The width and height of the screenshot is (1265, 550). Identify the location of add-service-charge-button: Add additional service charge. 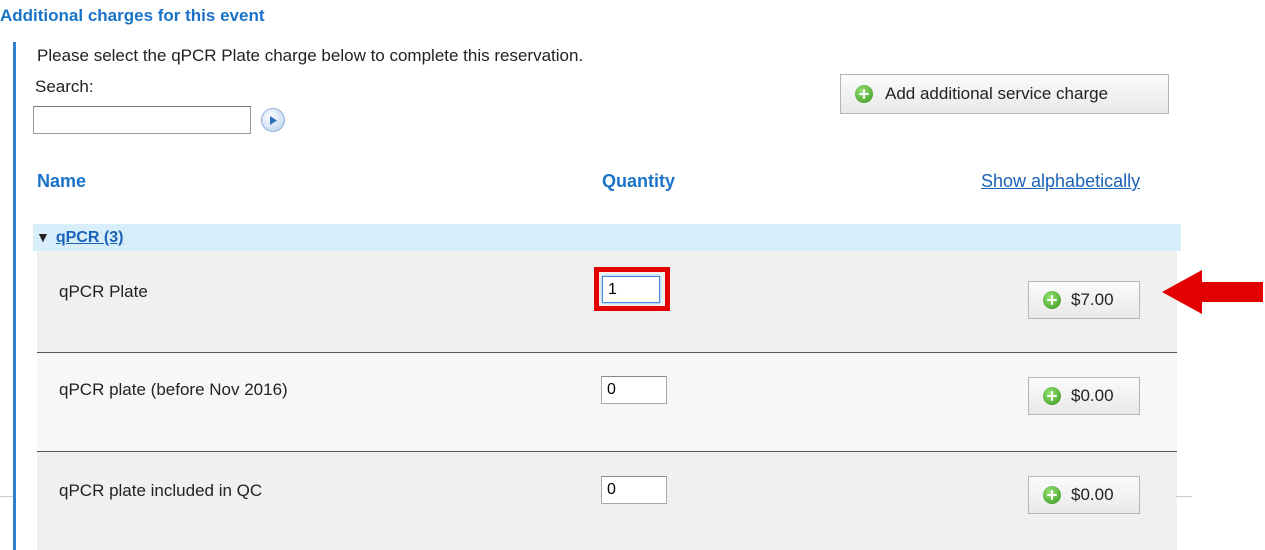
(1004, 94).